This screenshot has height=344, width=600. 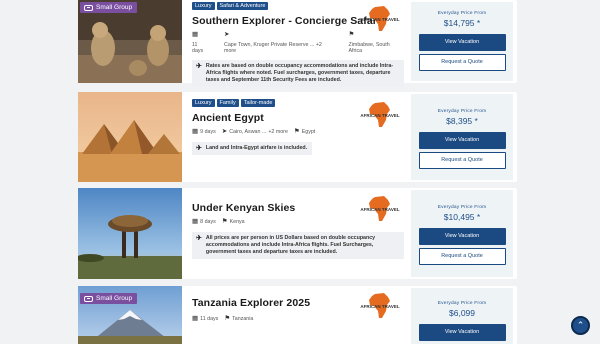 What do you see at coordinates (462, 313) in the screenshot?
I see `price: $6,099` at bounding box center [462, 313].